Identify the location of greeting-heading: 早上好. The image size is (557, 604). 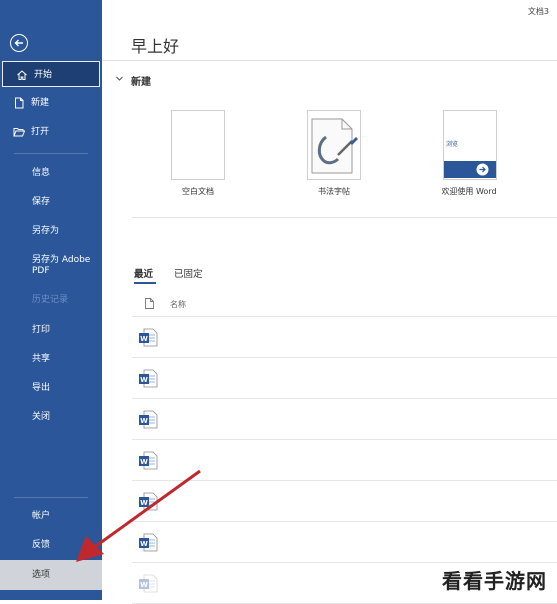
(155, 46).